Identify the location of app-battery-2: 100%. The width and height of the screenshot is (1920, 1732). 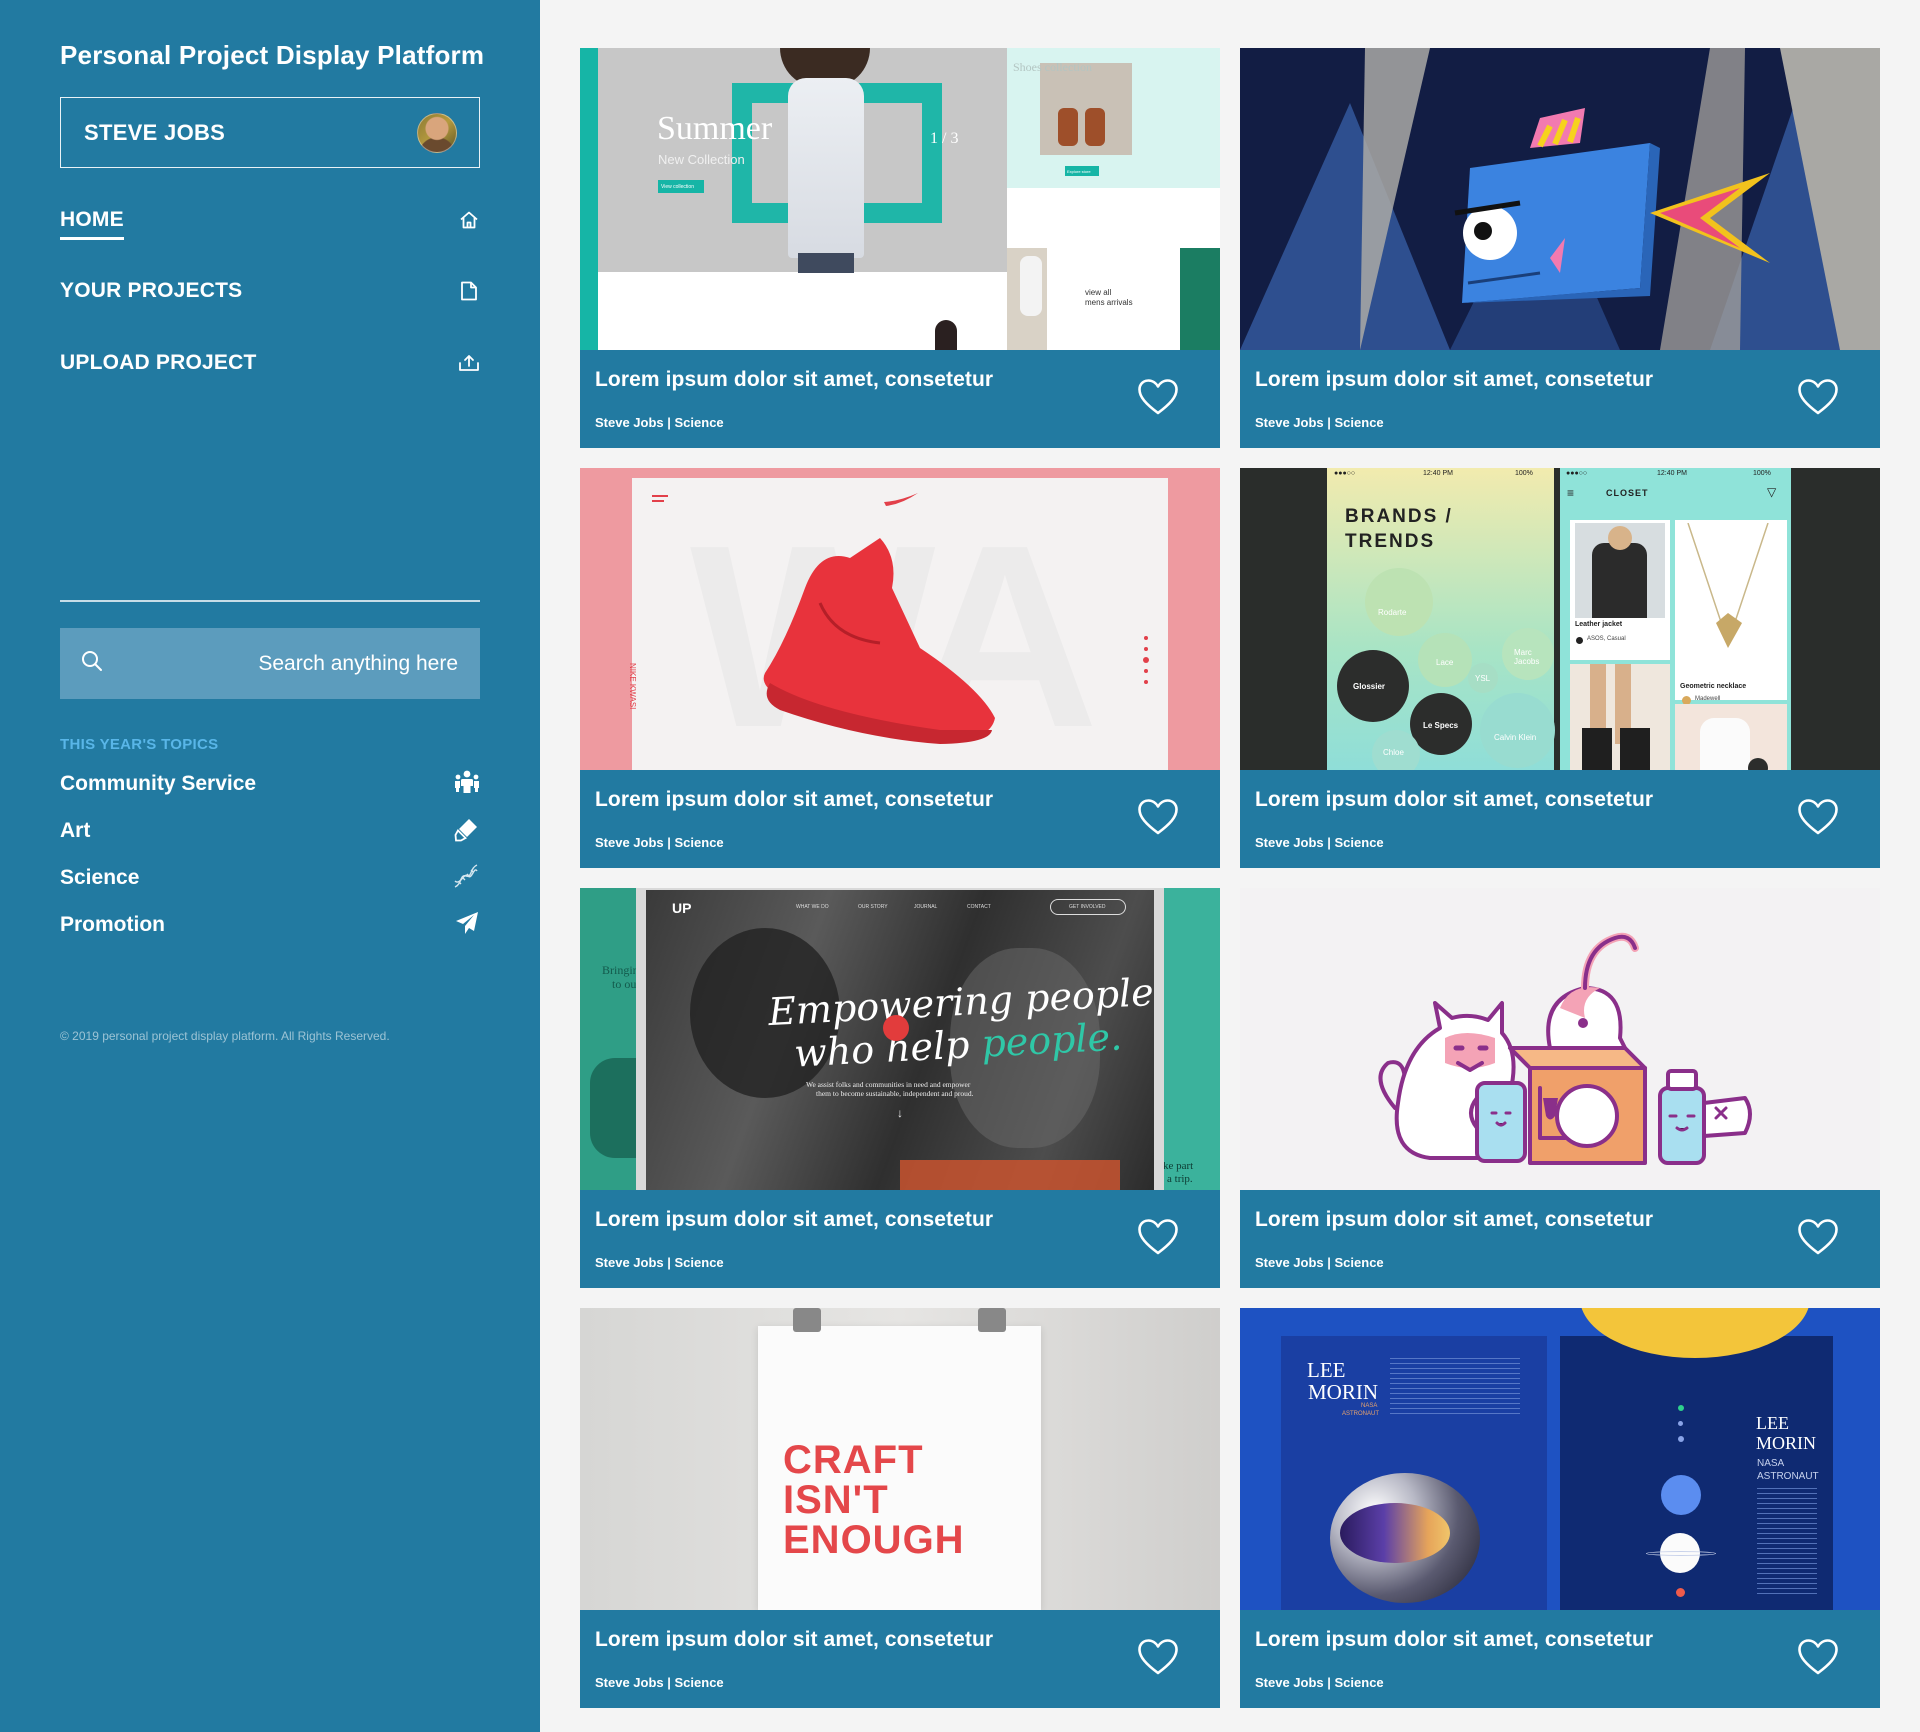
(1762, 473).